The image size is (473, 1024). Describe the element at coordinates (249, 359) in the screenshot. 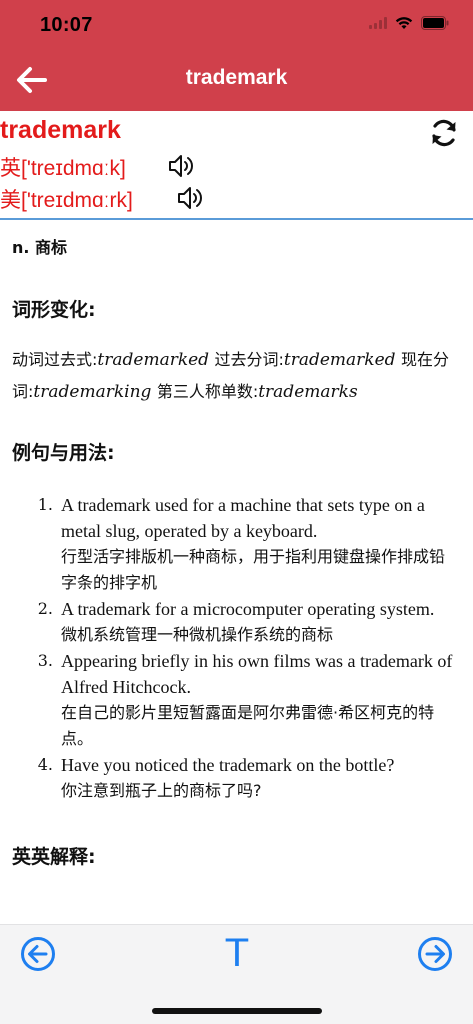

I see `pp-label: 过去分词:` at that location.